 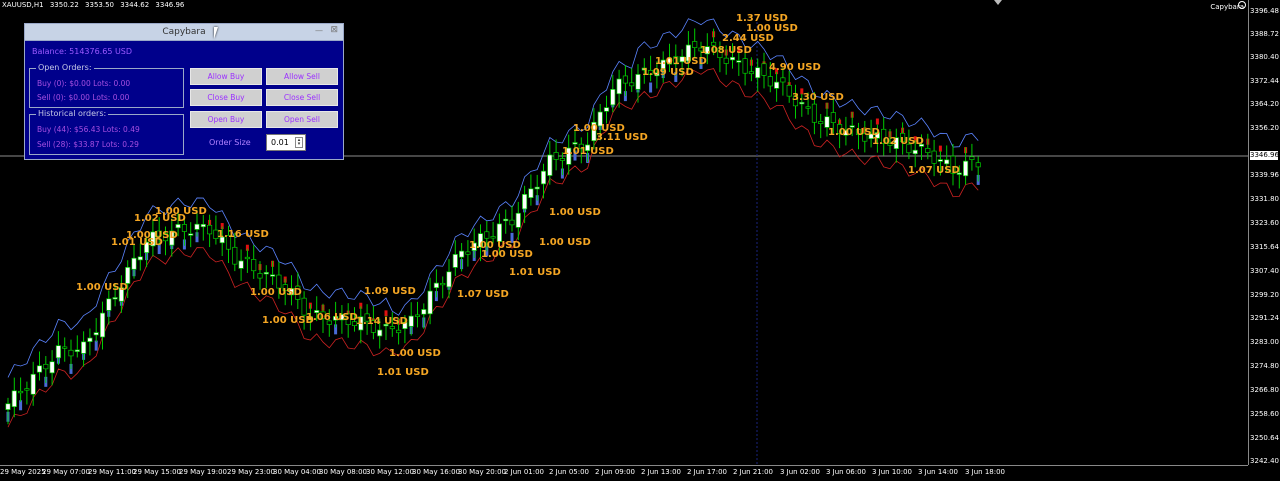 What do you see at coordinates (334, 30) in the screenshot?
I see `close-icon: ⊠` at bounding box center [334, 30].